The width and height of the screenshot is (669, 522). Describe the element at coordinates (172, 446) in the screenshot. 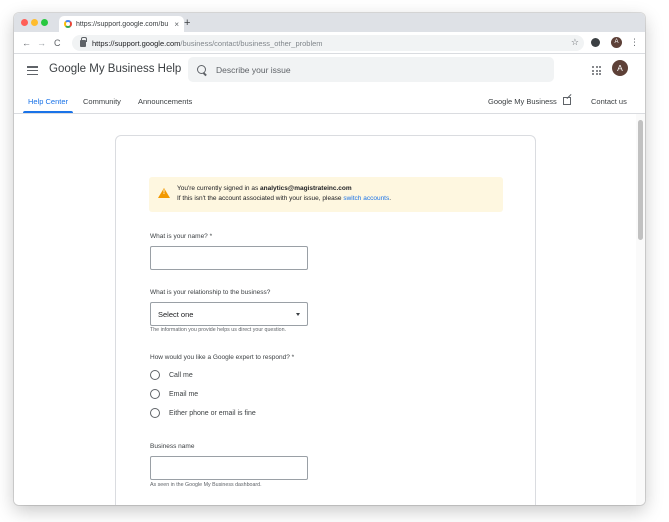

I see `business-name-label: Business name` at that location.